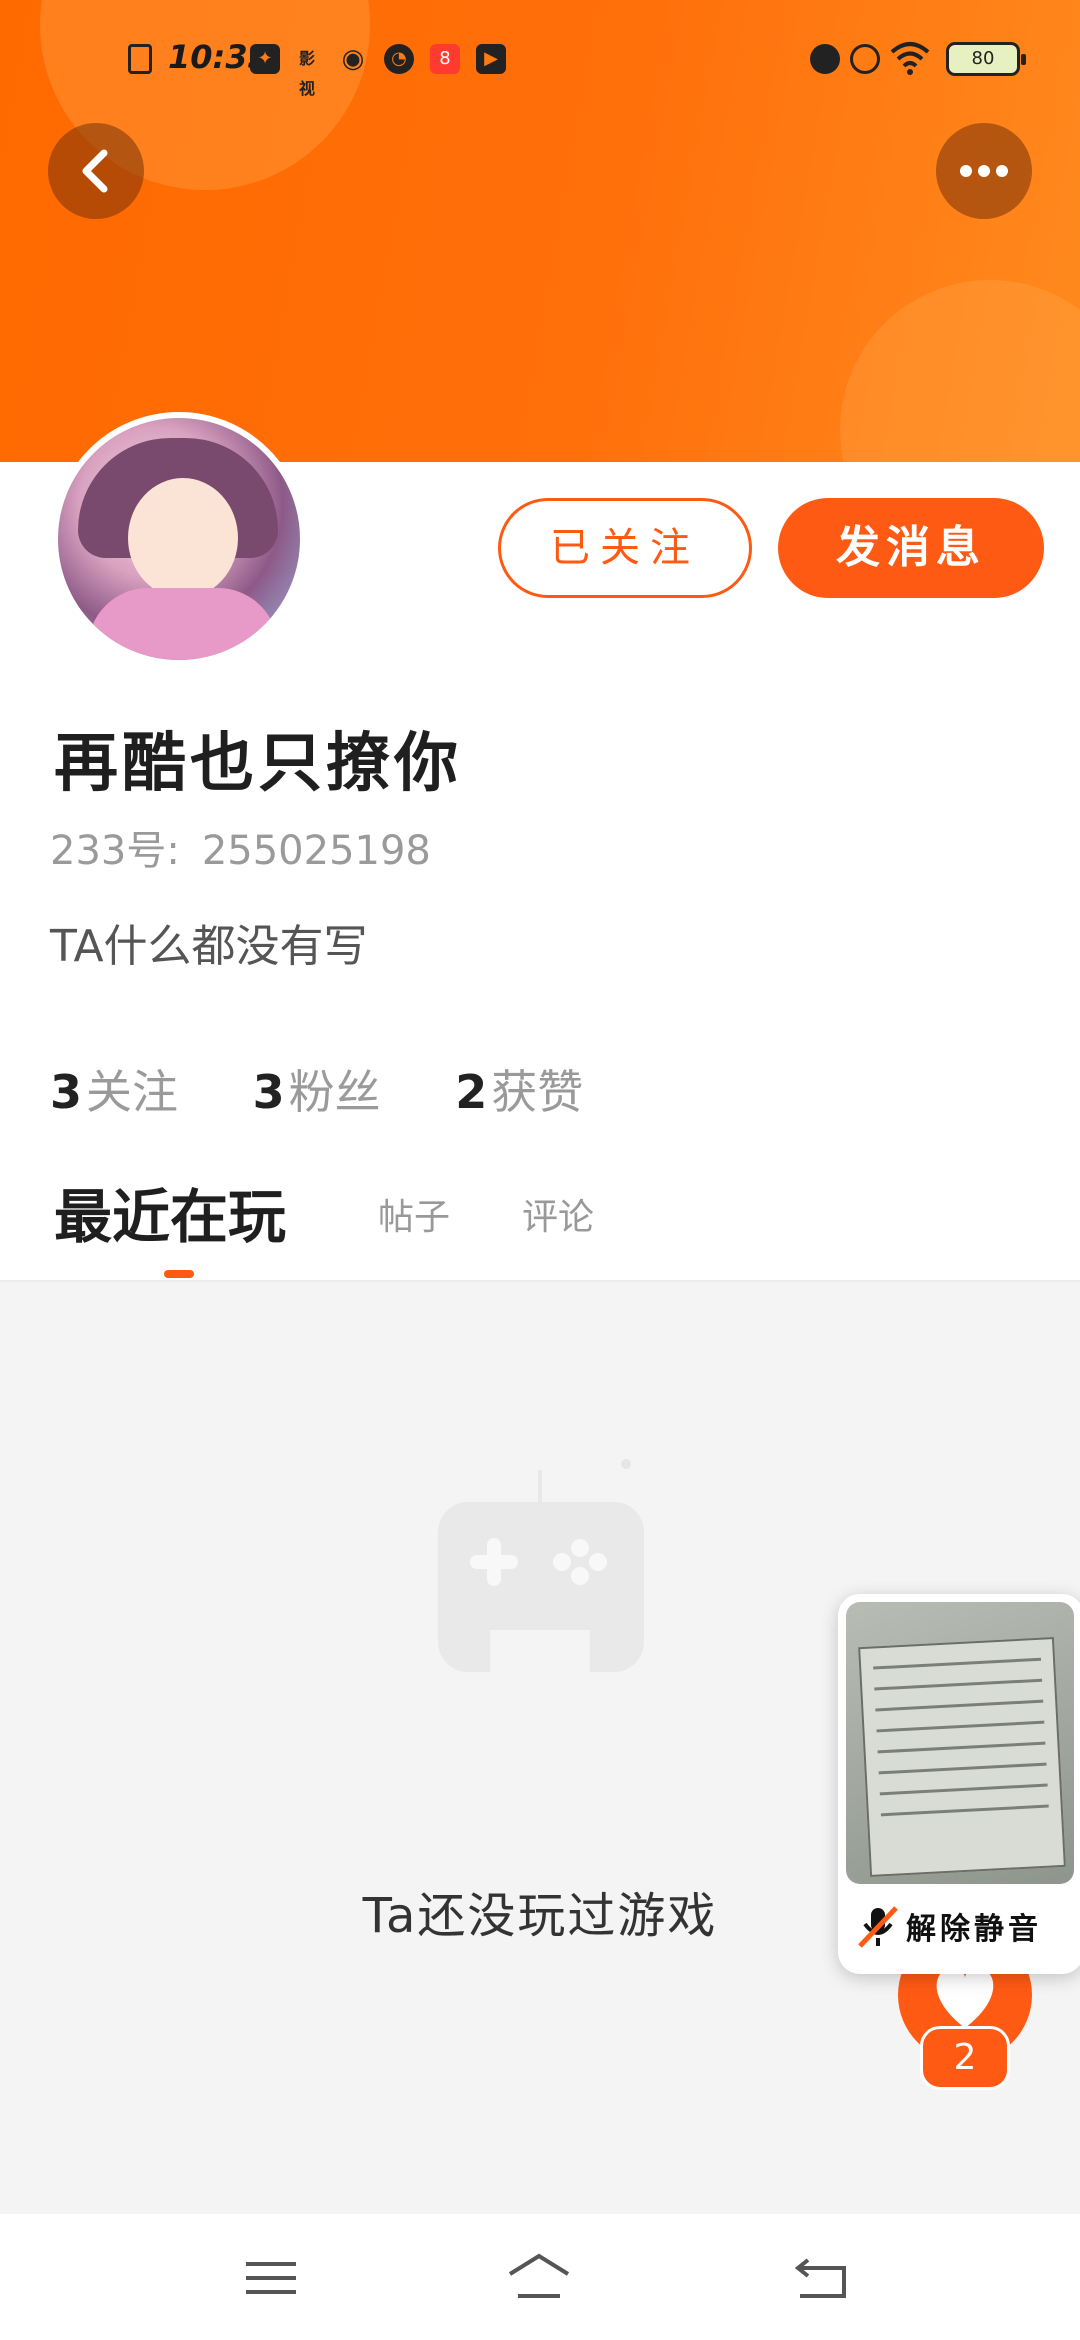 This screenshot has width=1080, height=2340. What do you see at coordinates (491, 59) in the screenshot?
I see `play-icon: ▶` at bounding box center [491, 59].